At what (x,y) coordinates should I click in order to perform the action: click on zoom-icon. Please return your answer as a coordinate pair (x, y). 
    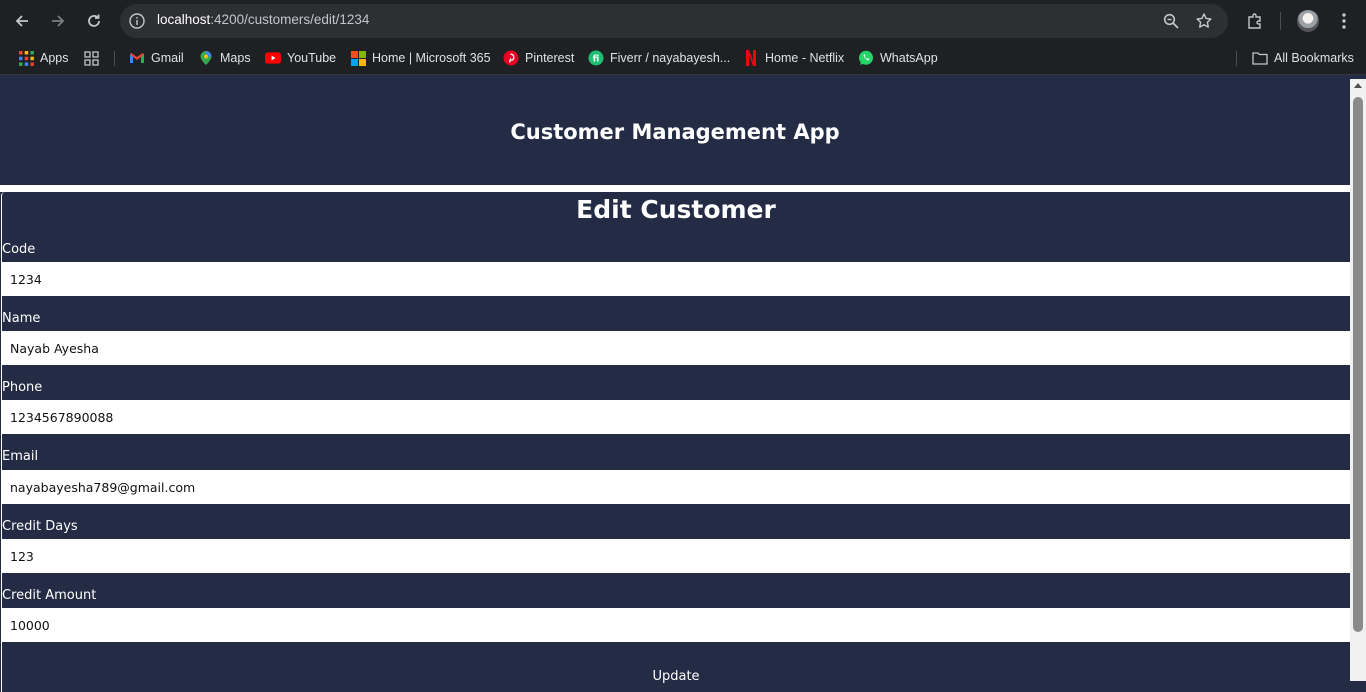
    Looking at the image, I should click on (1171, 21).